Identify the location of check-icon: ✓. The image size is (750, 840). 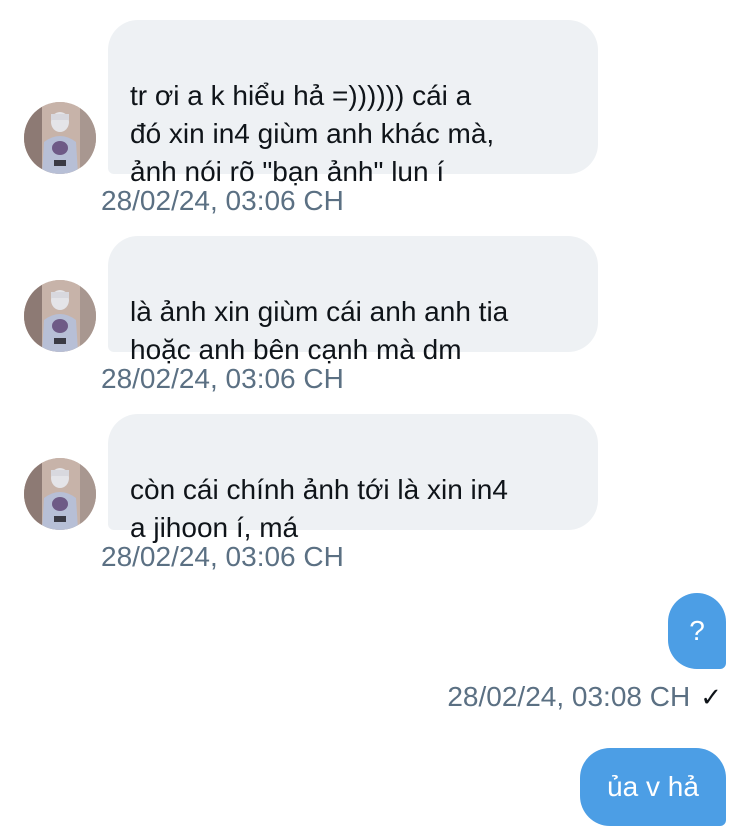
(711, 697).